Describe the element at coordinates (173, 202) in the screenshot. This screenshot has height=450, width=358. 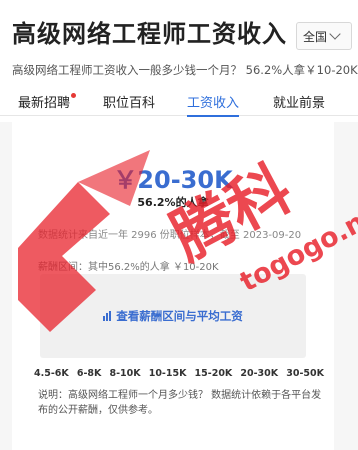
I see `salary-share: 56.2%的人拿` at that location.